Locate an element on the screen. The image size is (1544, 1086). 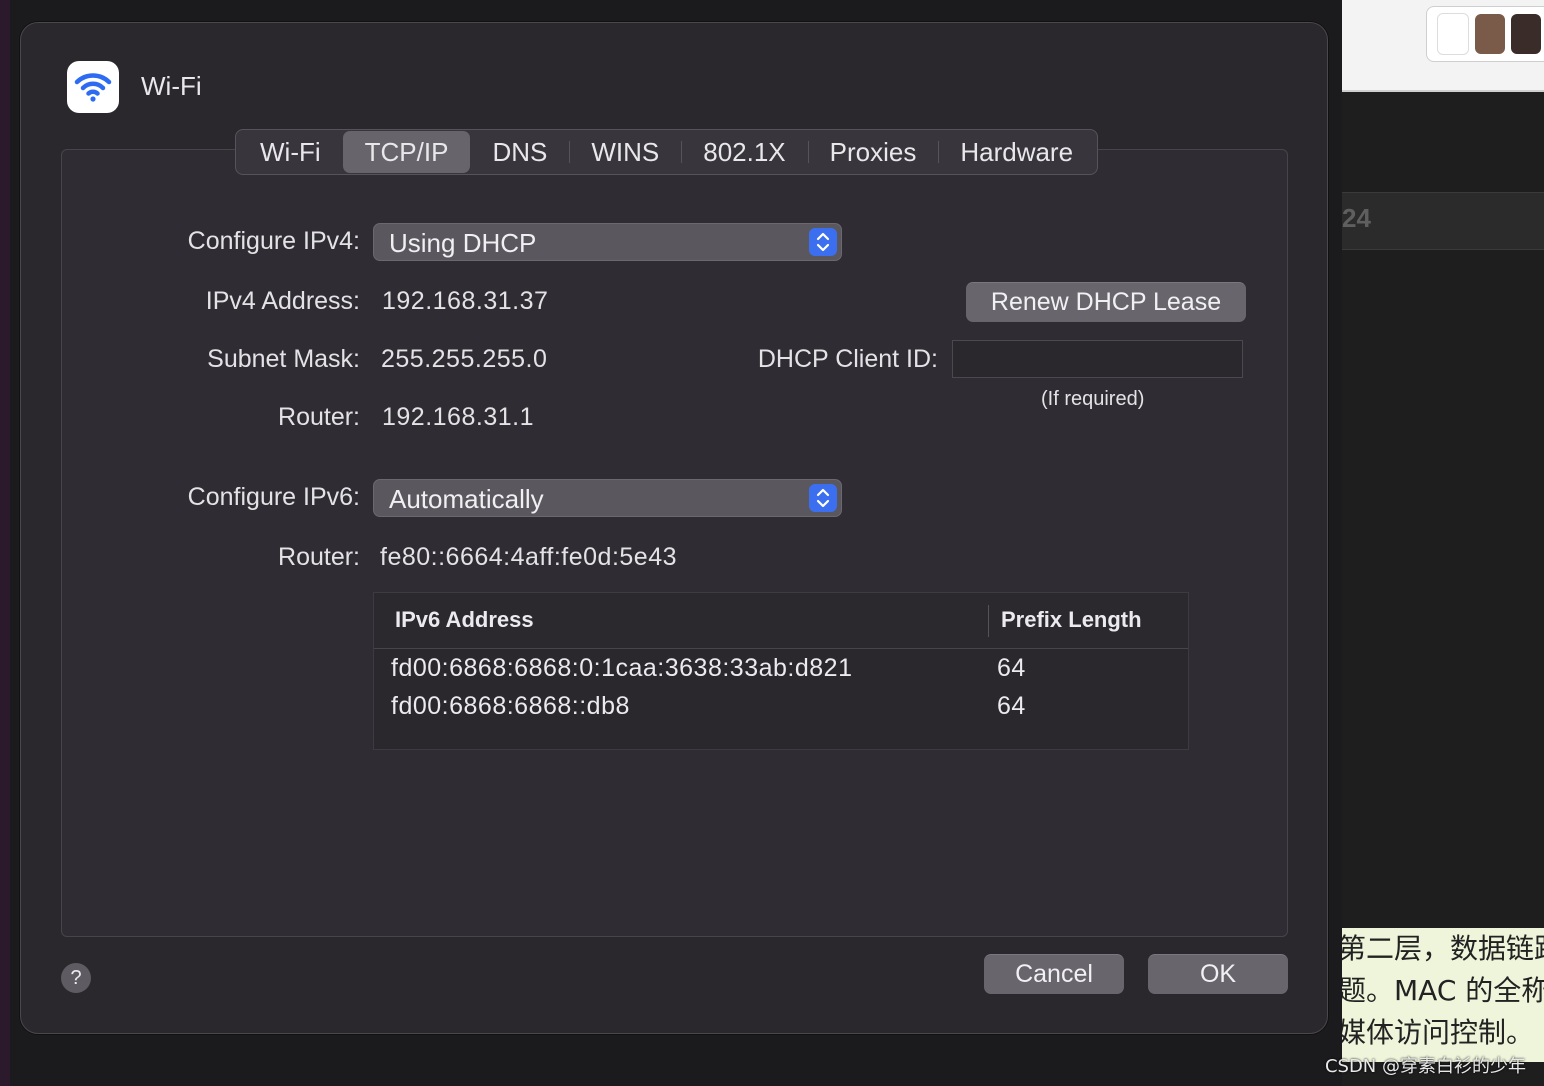
background-partial-number: 24 is located at coordinates (1356, 218).